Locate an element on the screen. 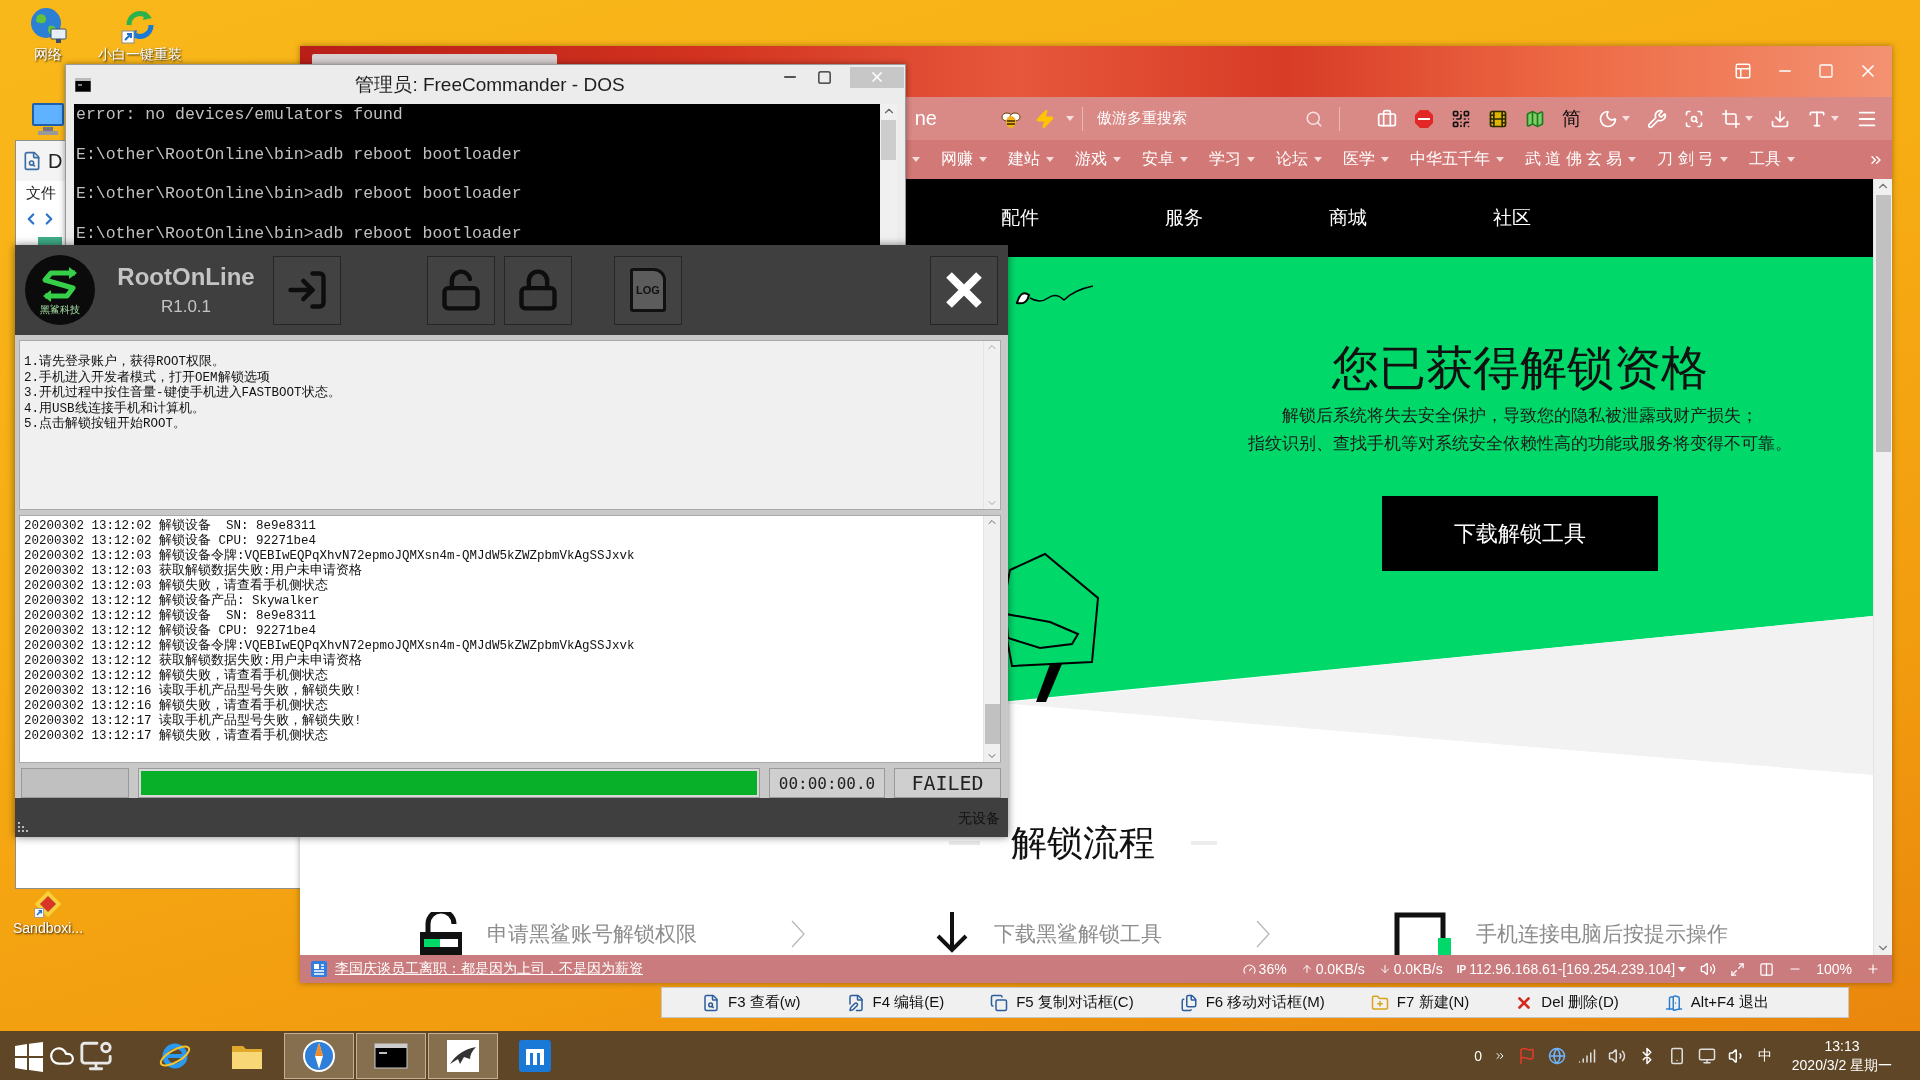 The height and width of the screenshot is (1080, 1920). stop-sign-icon is located at coordinates (1424, 118).